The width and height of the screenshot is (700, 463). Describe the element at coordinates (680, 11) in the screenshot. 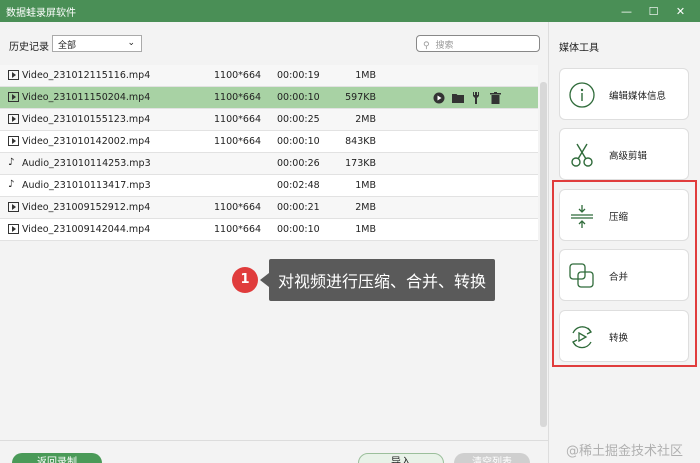

I see `close-button: ✕` at that location.